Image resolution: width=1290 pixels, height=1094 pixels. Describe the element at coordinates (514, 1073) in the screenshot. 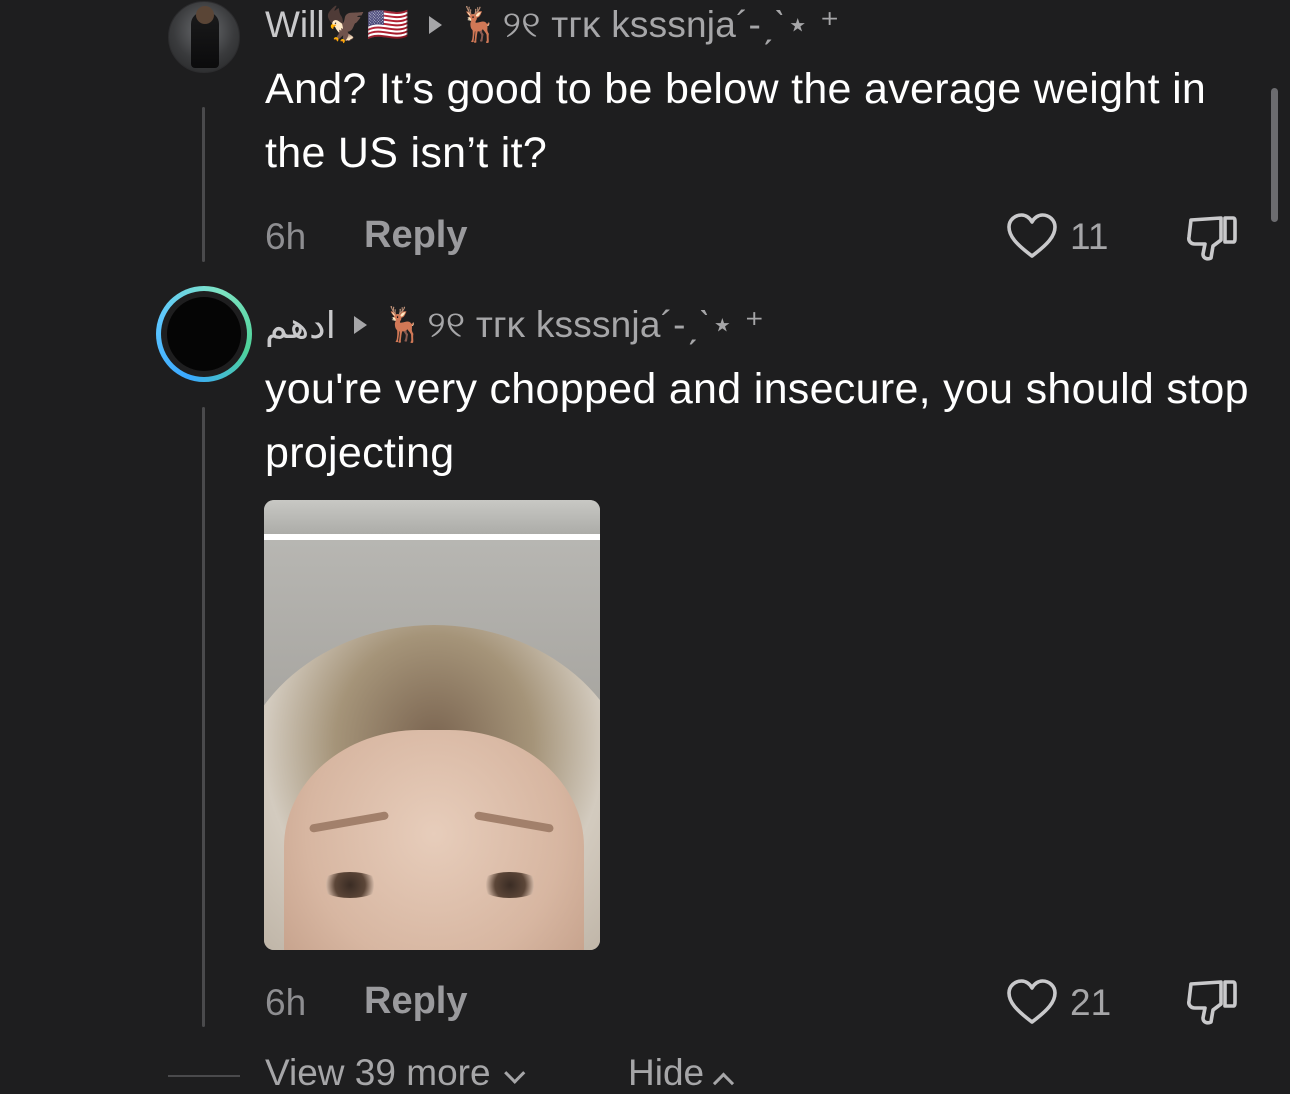

I see `chevron-down-icon` at that location.